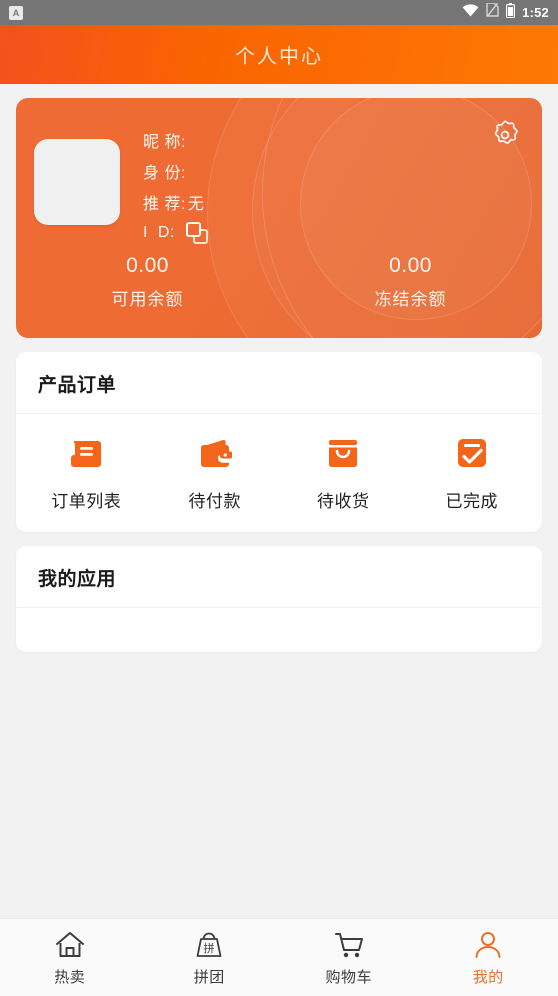  What do you see at coordinates (159, 232) in the screenshot?
I see `profile-label-id: I D:` at bounding box center [159, 232].